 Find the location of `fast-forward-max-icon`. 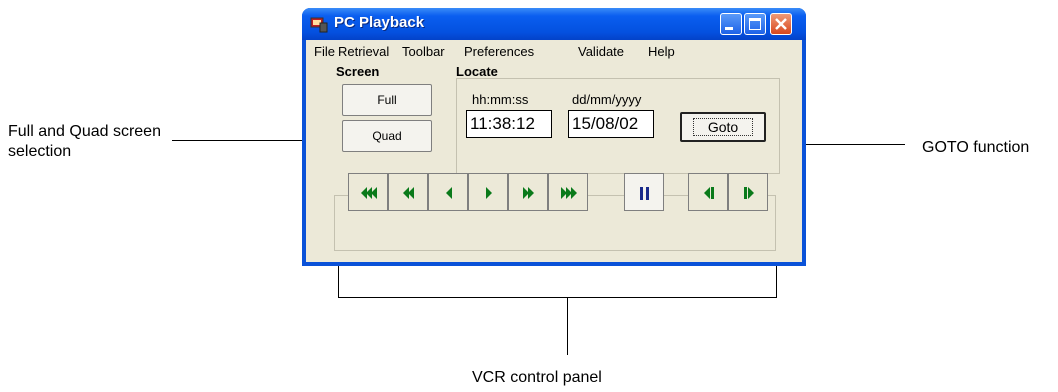

fast-forward-max-icon is located at coordinates (569, 193).